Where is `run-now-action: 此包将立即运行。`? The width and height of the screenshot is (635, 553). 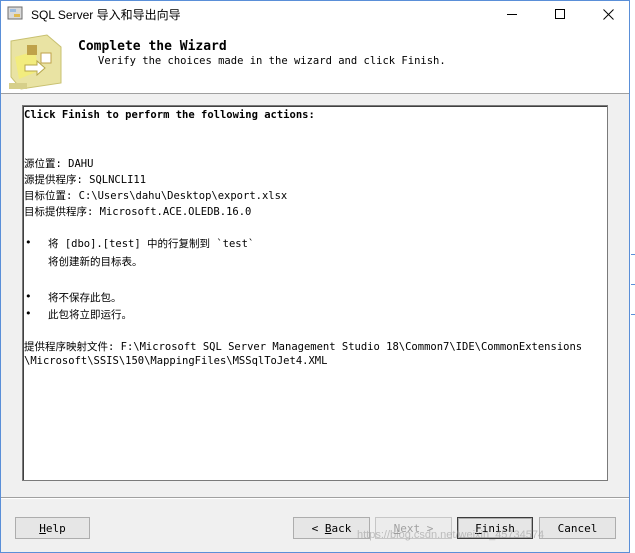 run-now-action: 此包将立即运行。 is located at coordinates (90, 315).